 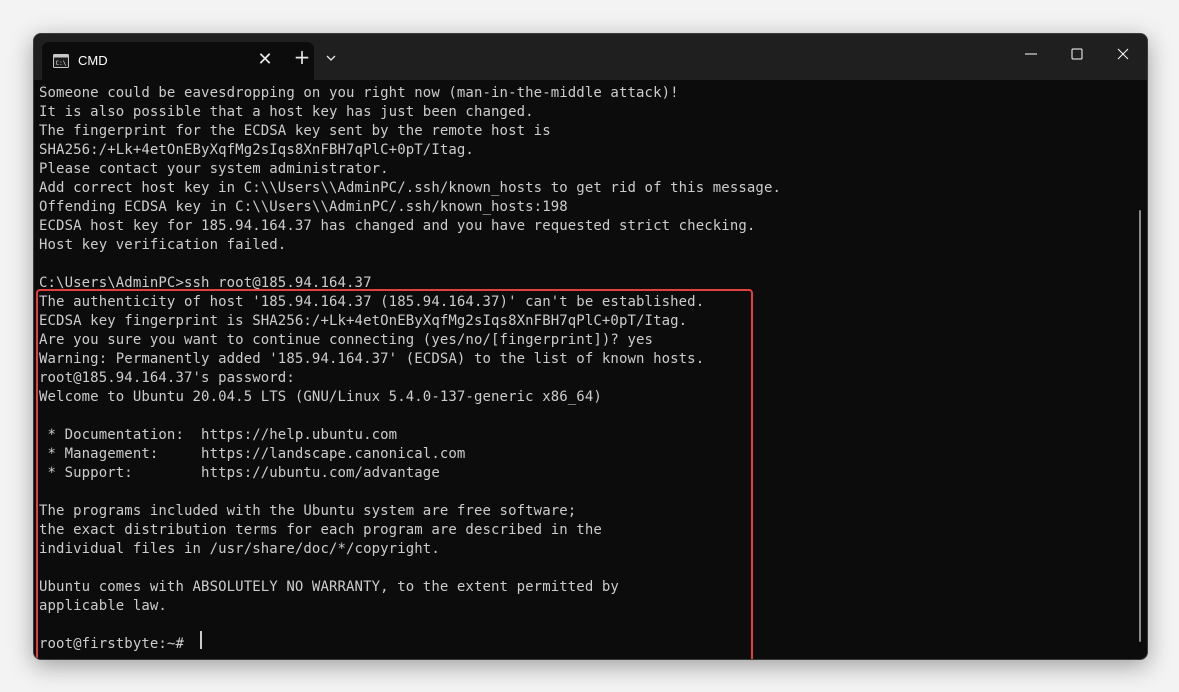 What do you see at coordinates (103, 606) in the screenshot?
I see `console-line: applicable law.` at bounding box center [103, 606].